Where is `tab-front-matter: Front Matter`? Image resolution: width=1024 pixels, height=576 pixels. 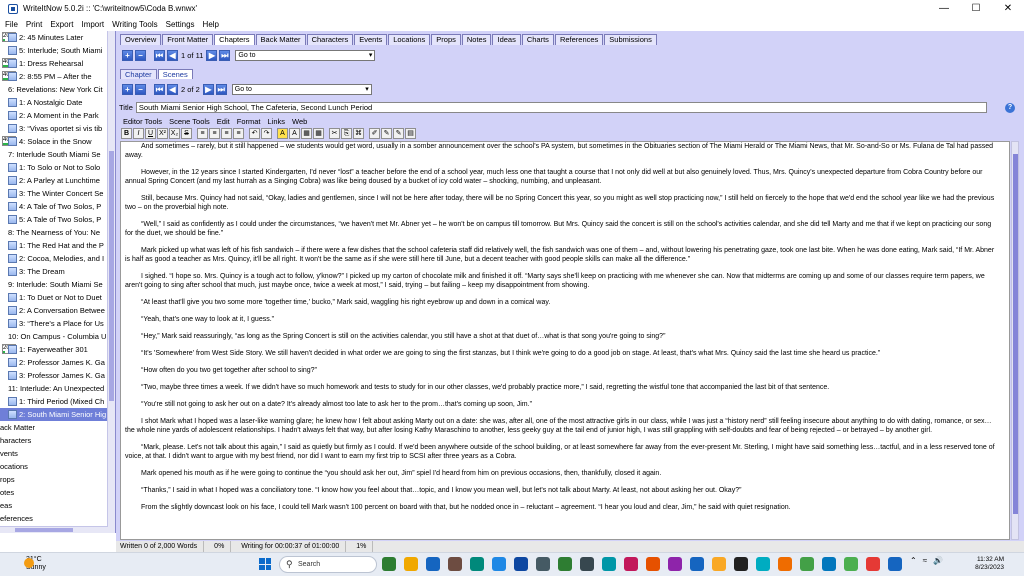
tab-front-matter: Front Matter is located at coordinates (188, 39).